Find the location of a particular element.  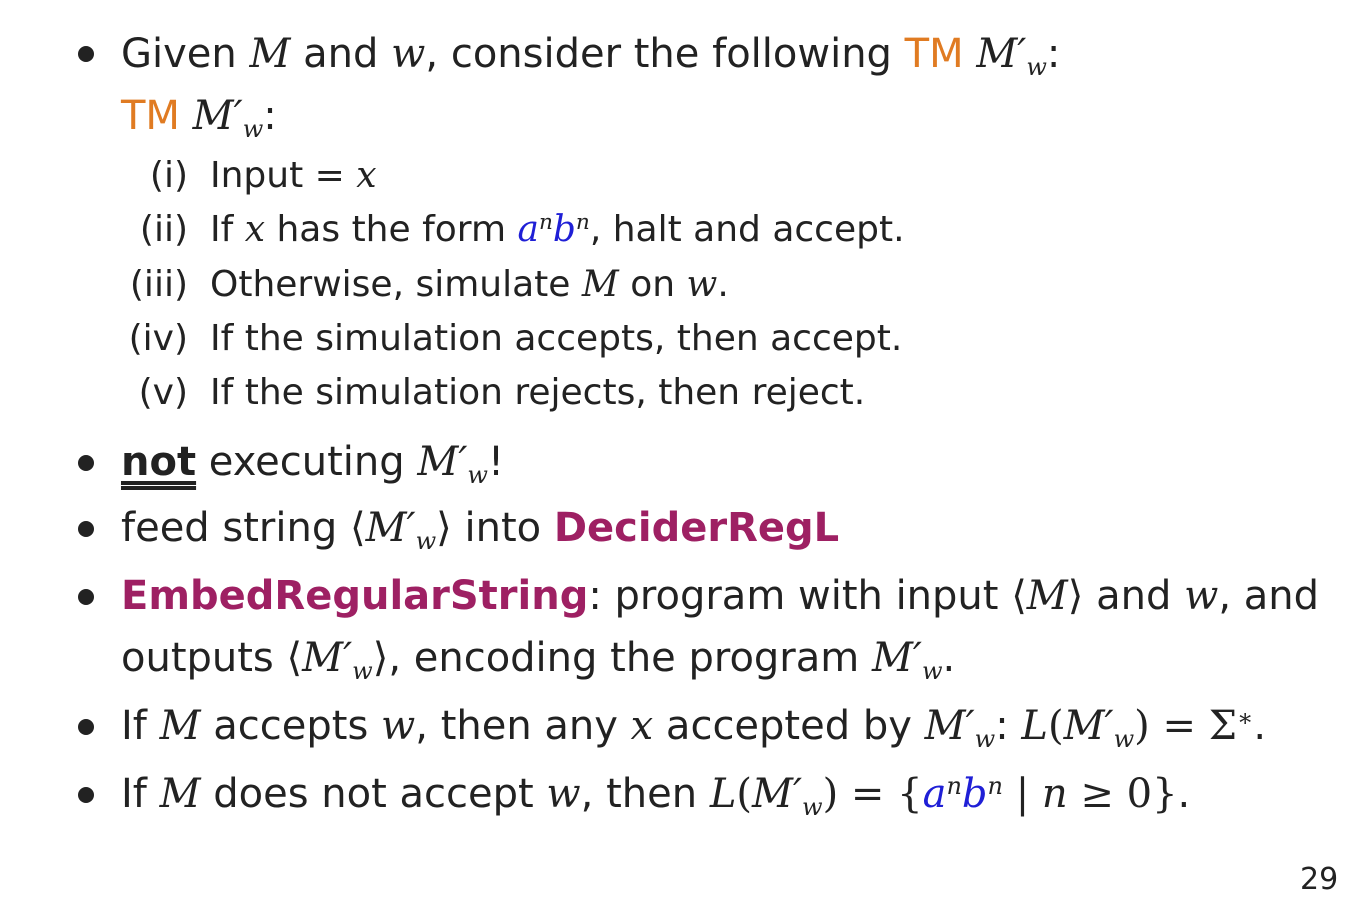

embed-name: EmbedRegularString is located at coordinates (355, 596).